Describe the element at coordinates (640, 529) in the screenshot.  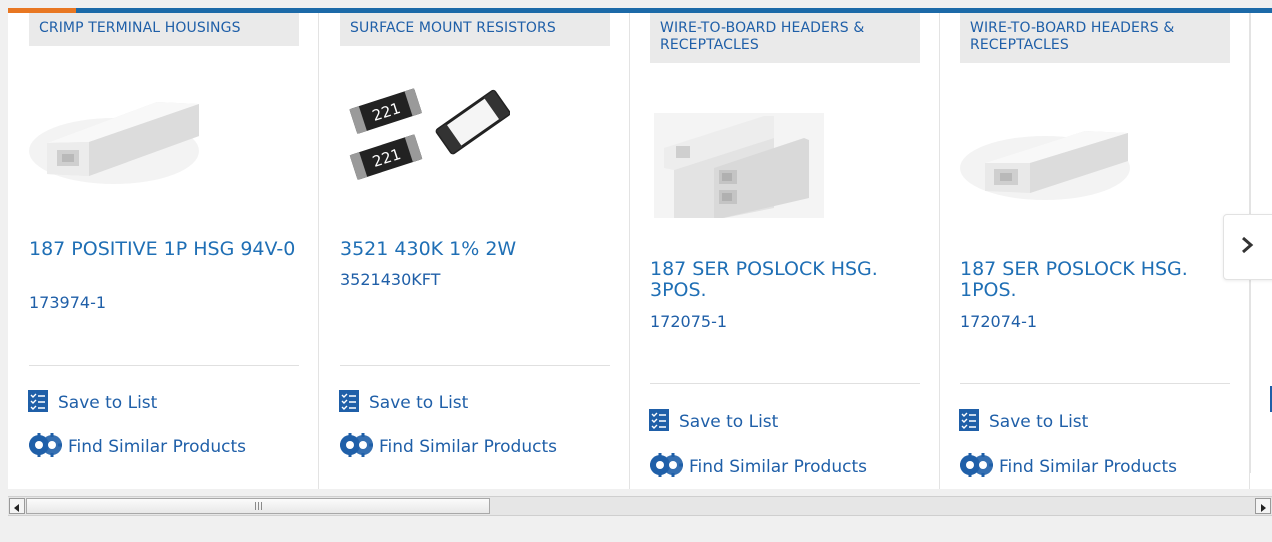
I see `page-background` at that location.